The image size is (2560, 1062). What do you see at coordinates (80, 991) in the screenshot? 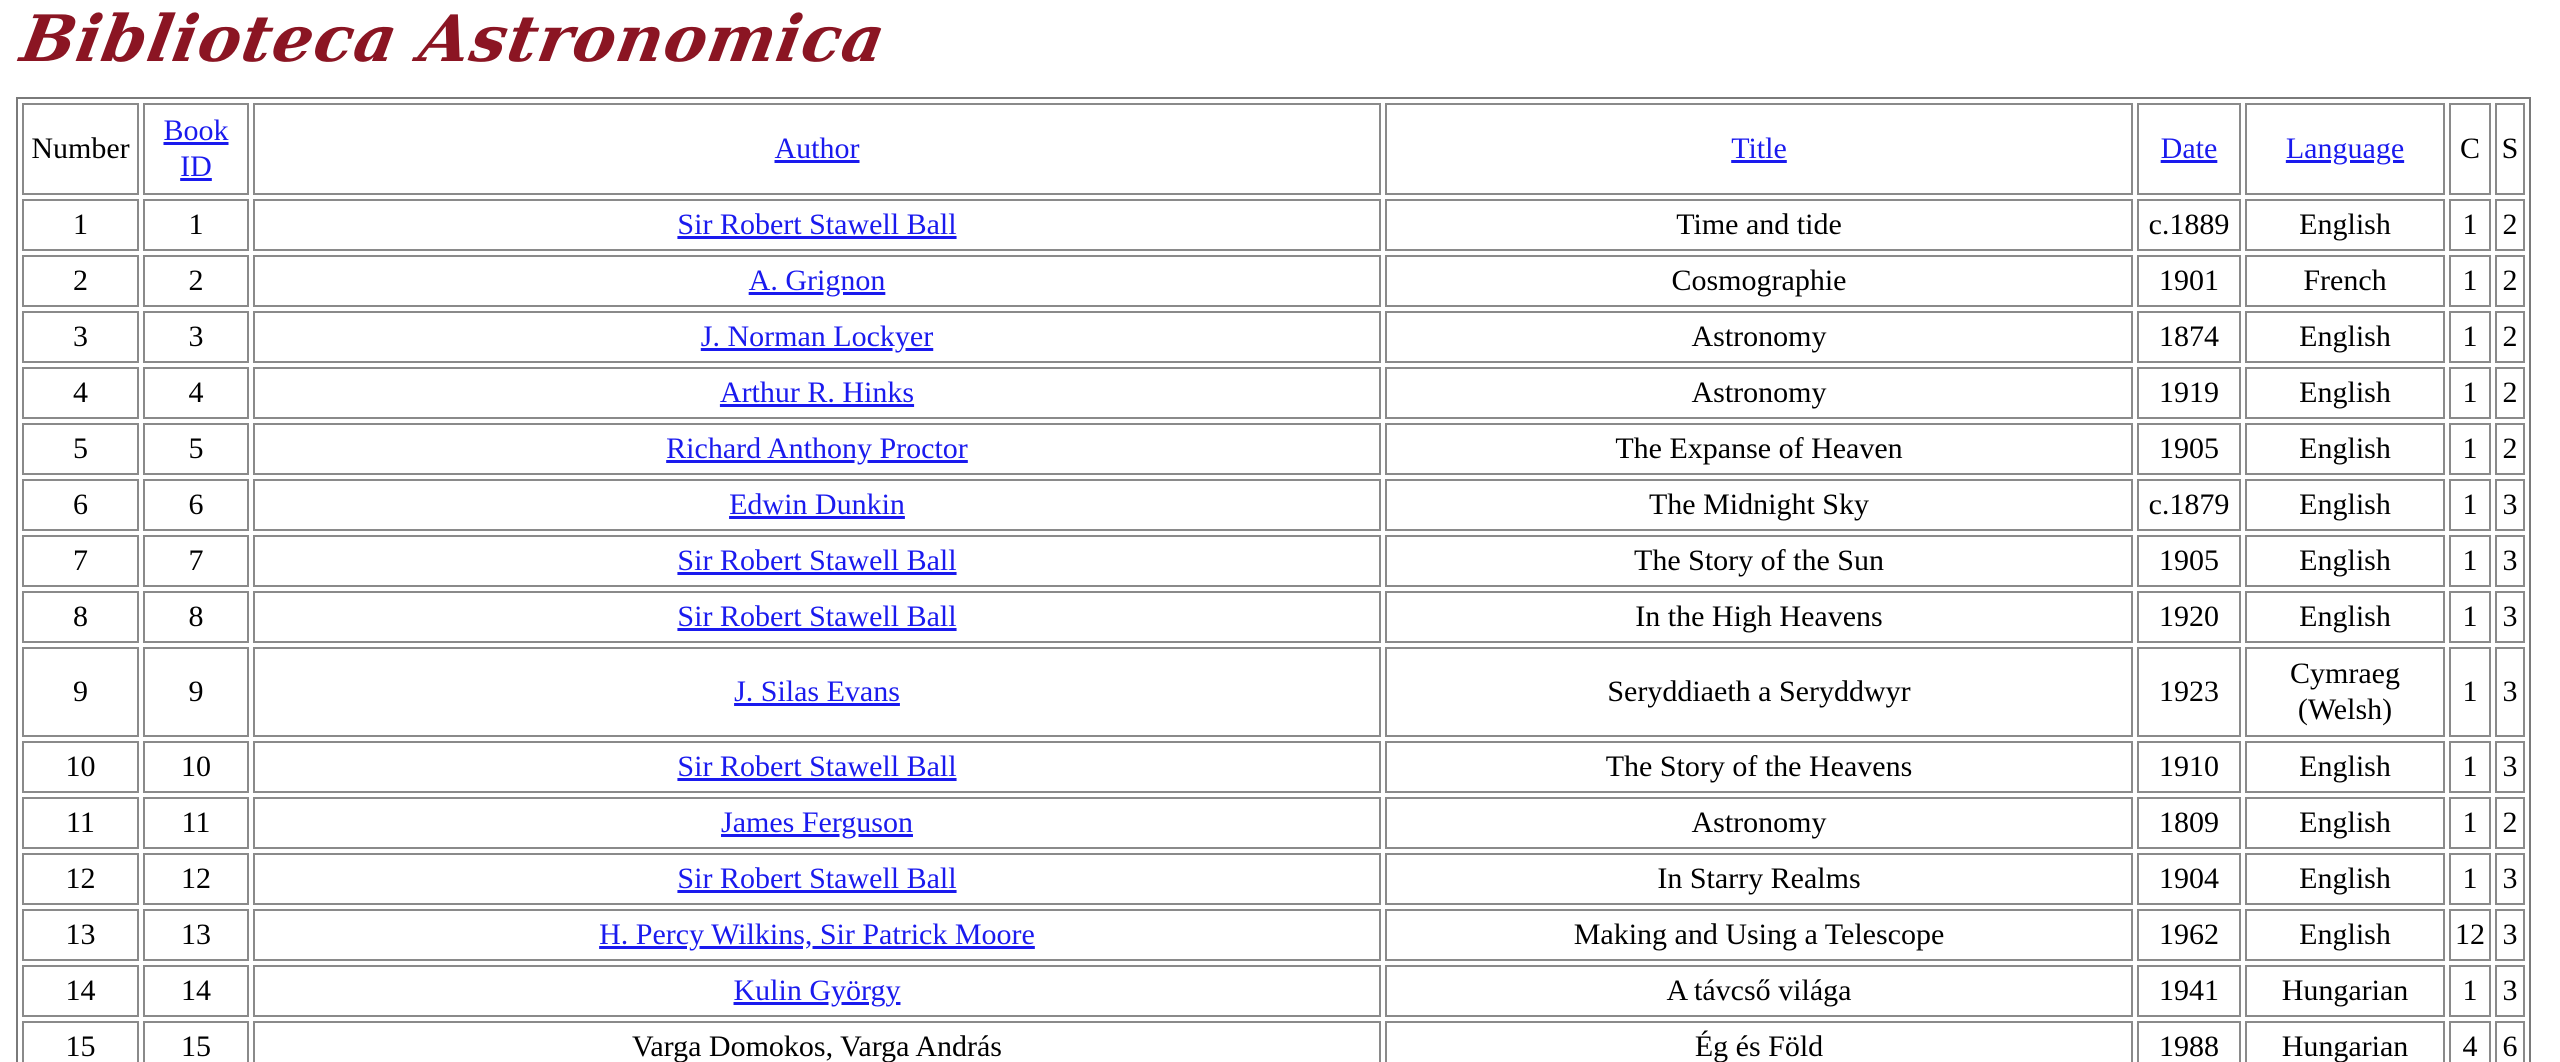
I see `cell-number: 14` at bounding box center [80, 991].